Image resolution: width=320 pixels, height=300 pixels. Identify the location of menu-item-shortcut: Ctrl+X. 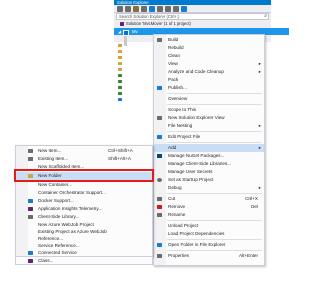
(251, 198).